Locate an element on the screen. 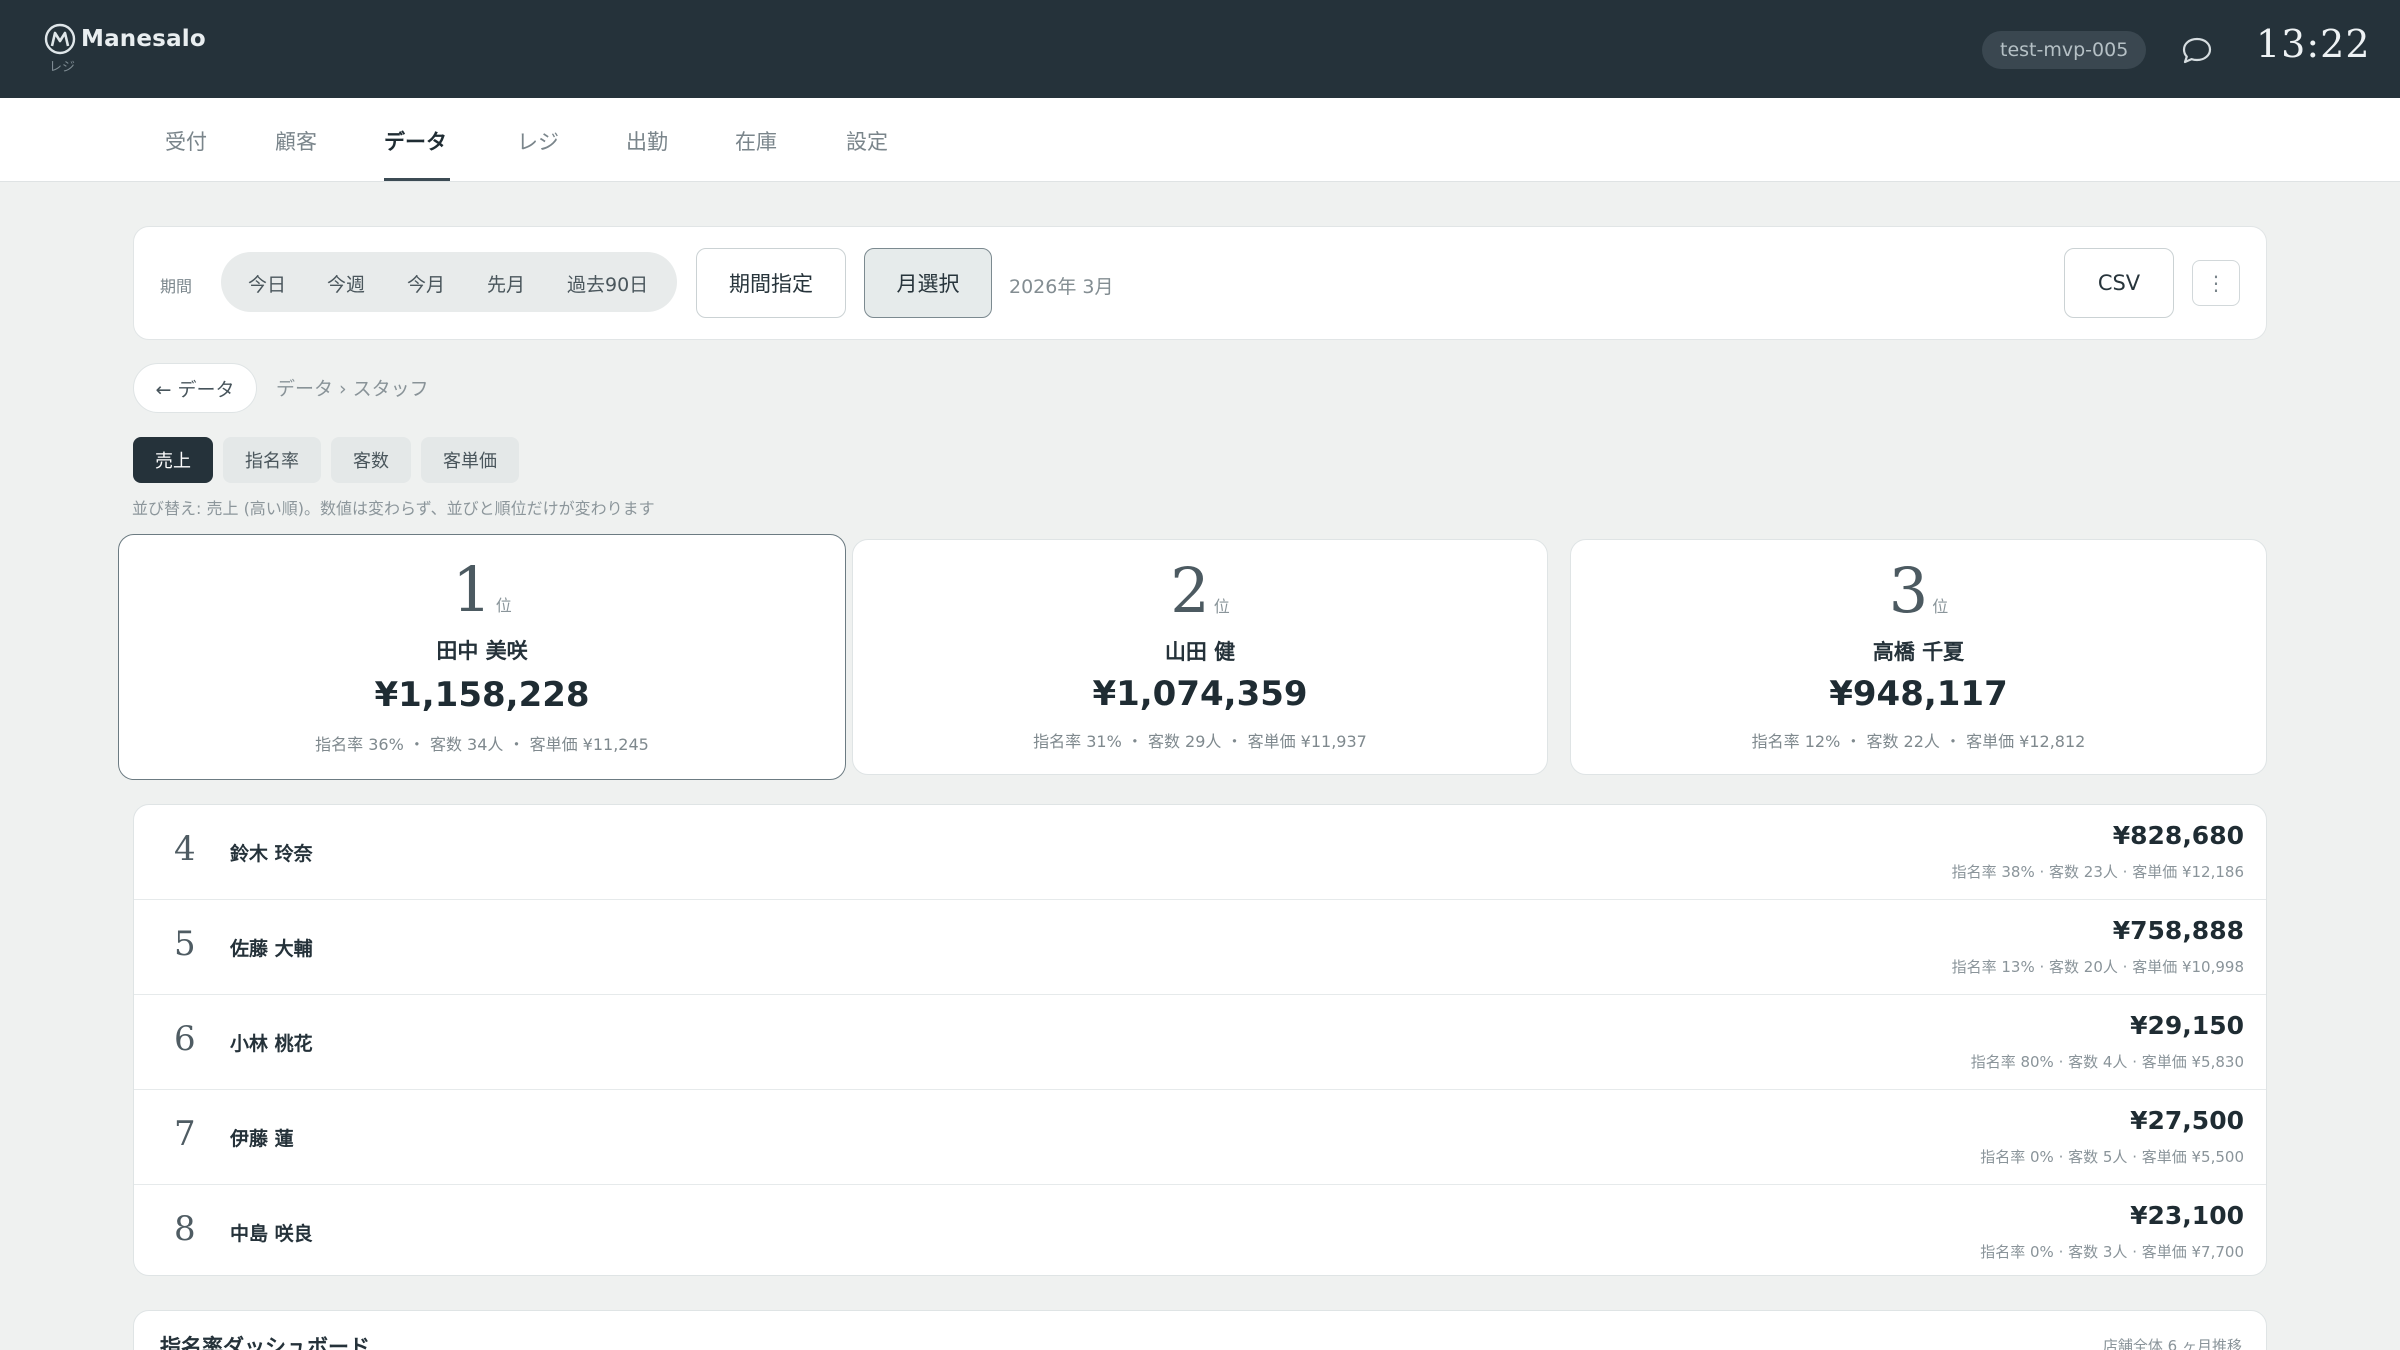  rank-number: 4 is located at coordinates (185, 849).